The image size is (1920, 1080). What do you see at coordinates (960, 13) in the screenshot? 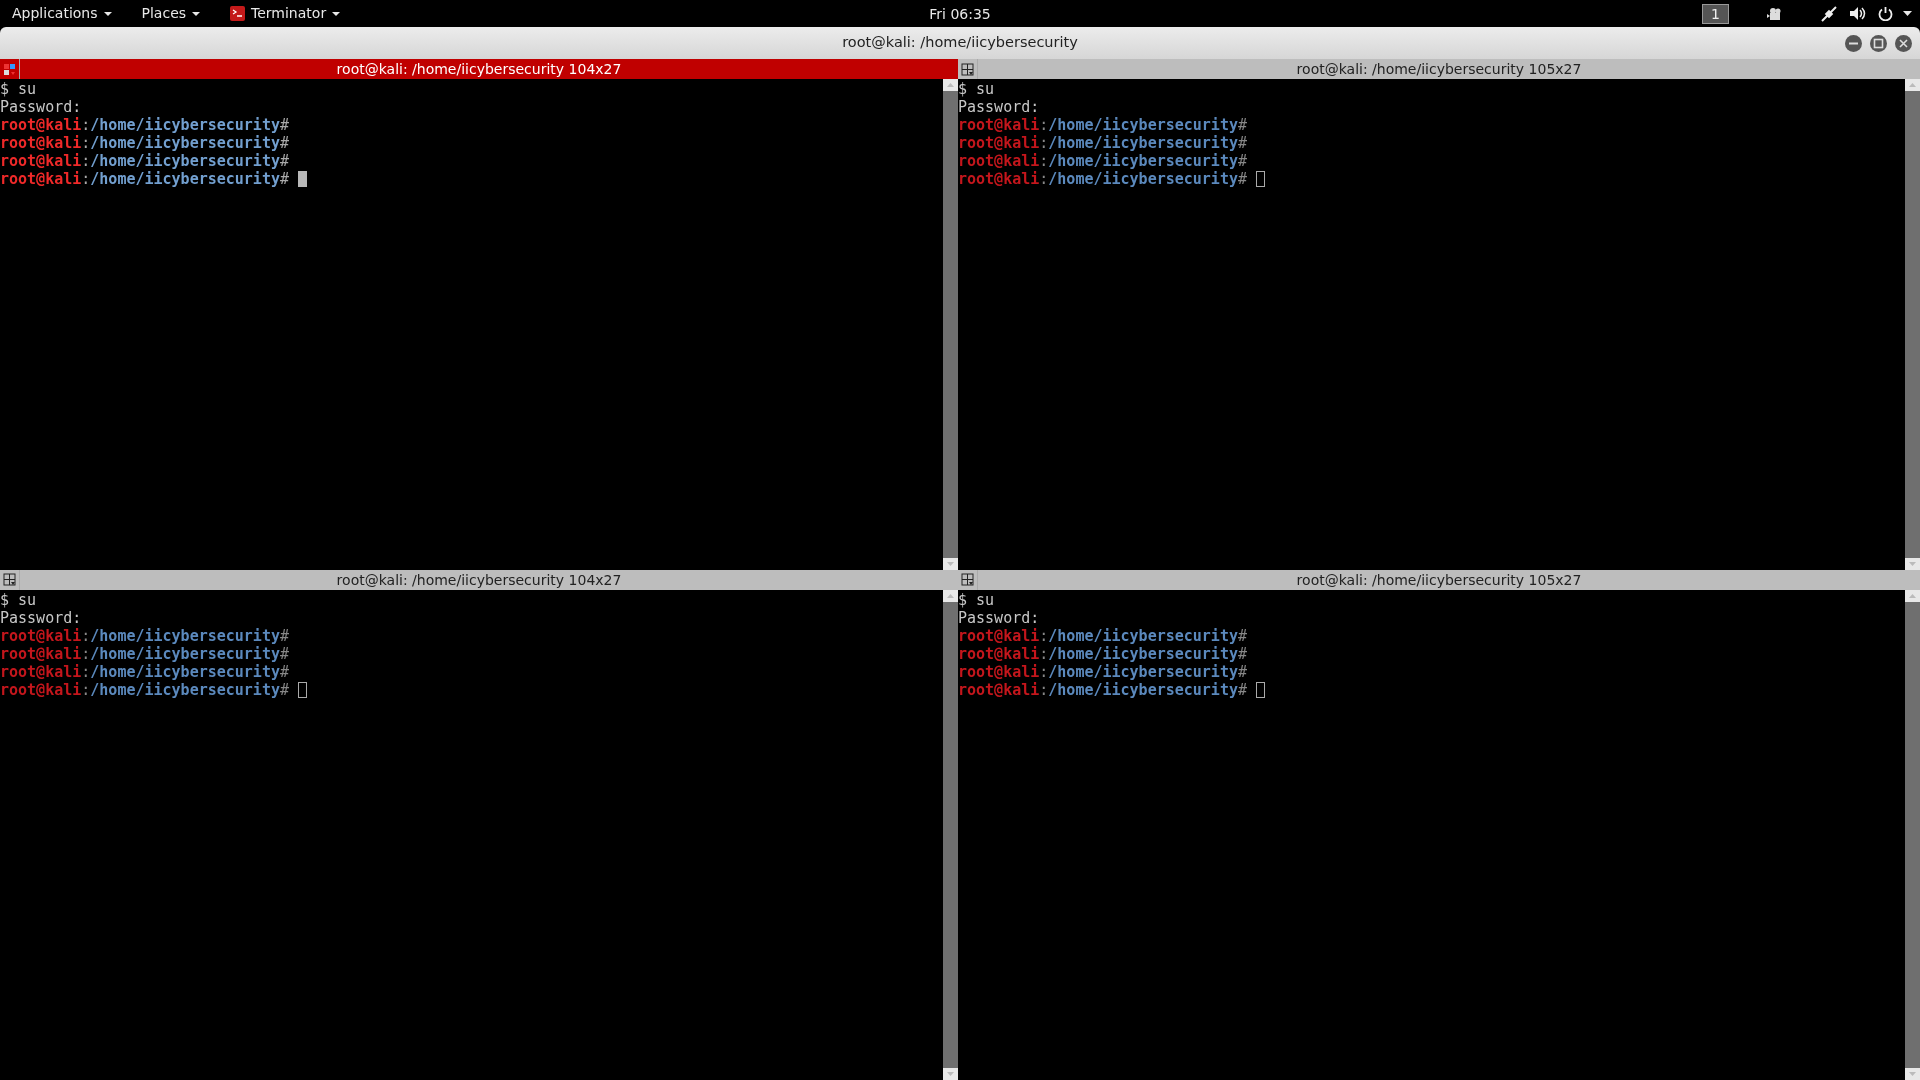
I see `clock-text: Fri 06:35` at bounding box center [960, 13].